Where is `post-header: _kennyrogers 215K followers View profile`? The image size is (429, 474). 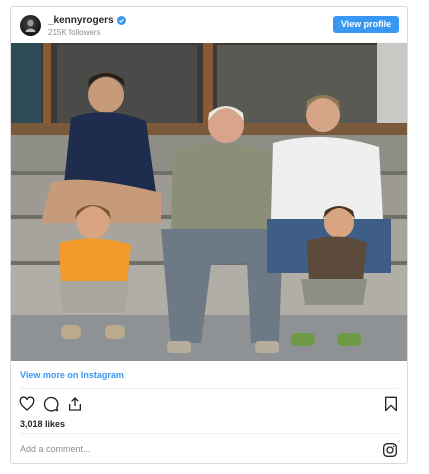 post-header: _kennyrogers 215K followers View profile is located at coordinates (209, 25).